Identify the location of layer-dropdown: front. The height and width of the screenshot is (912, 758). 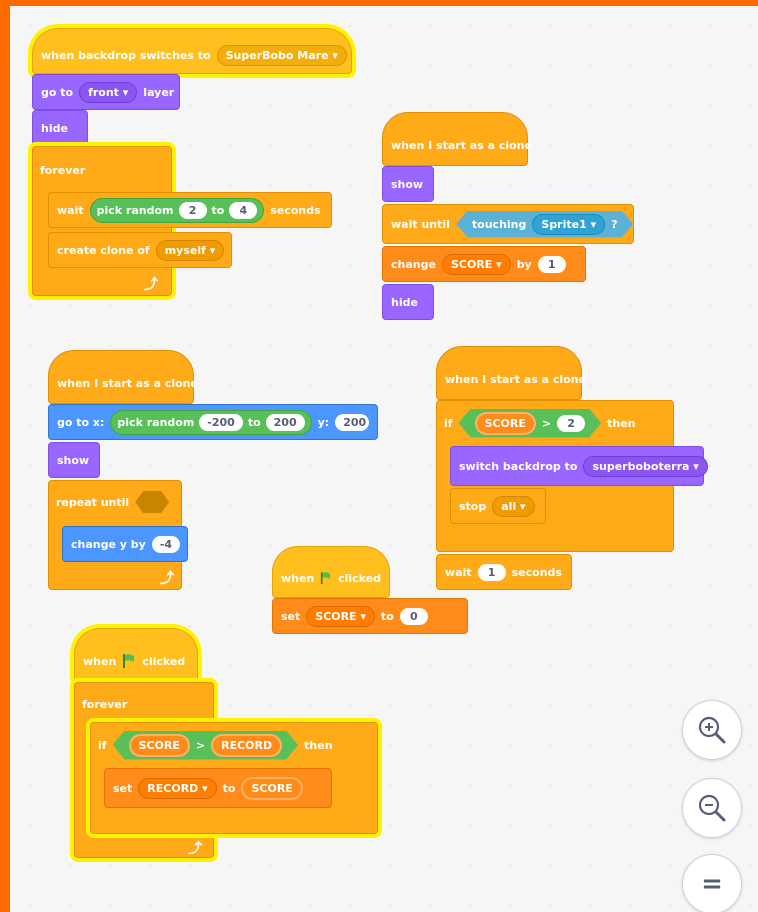
(108, 92).